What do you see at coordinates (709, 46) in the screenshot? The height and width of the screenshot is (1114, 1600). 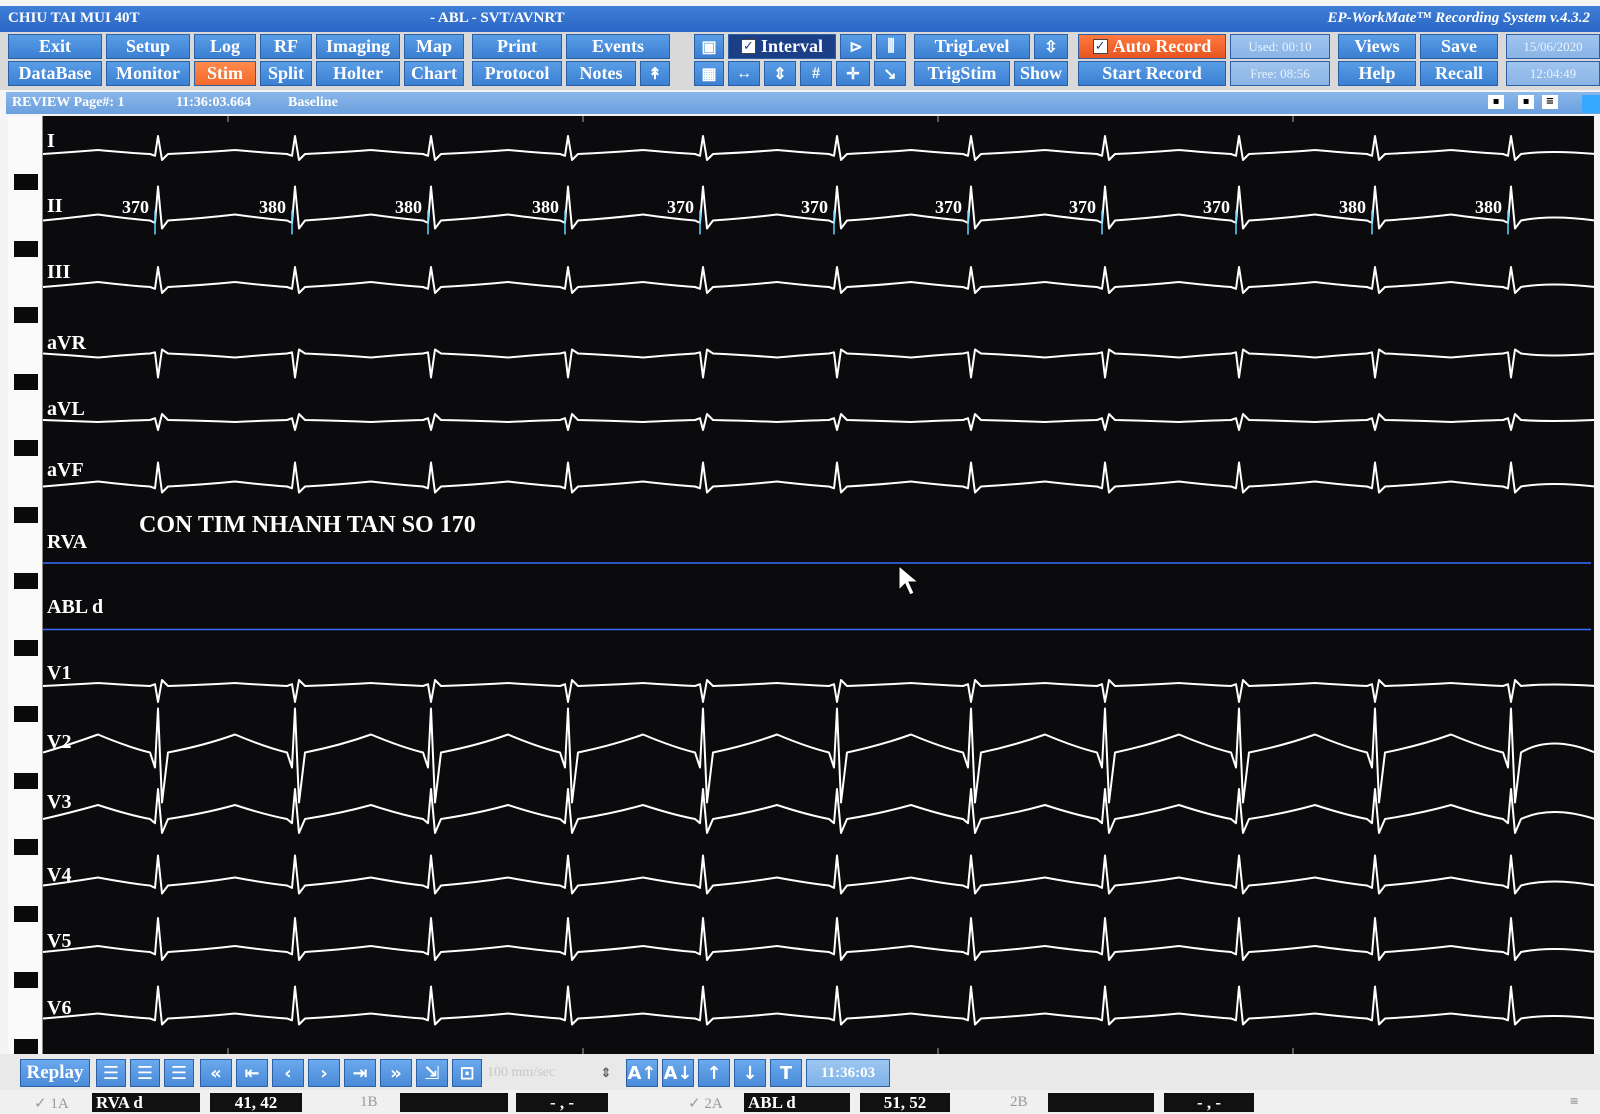 I see `camera-icon: ▣` at bounding box center [709, 46].